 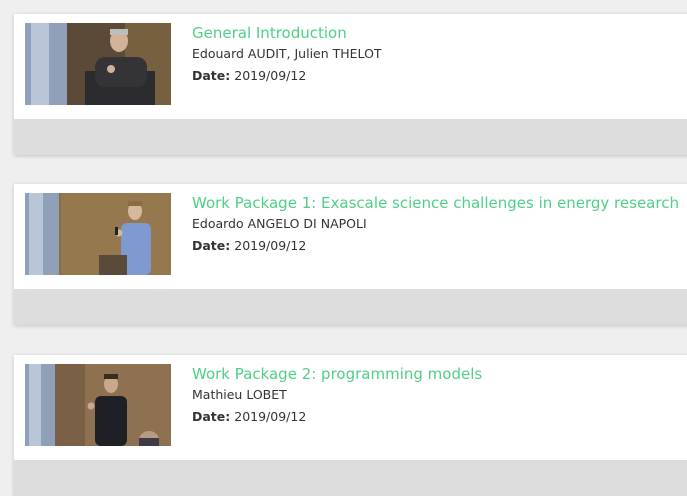 I want to click on video-title-link: Work Package 2: programming models, so click(x=439, y=374).